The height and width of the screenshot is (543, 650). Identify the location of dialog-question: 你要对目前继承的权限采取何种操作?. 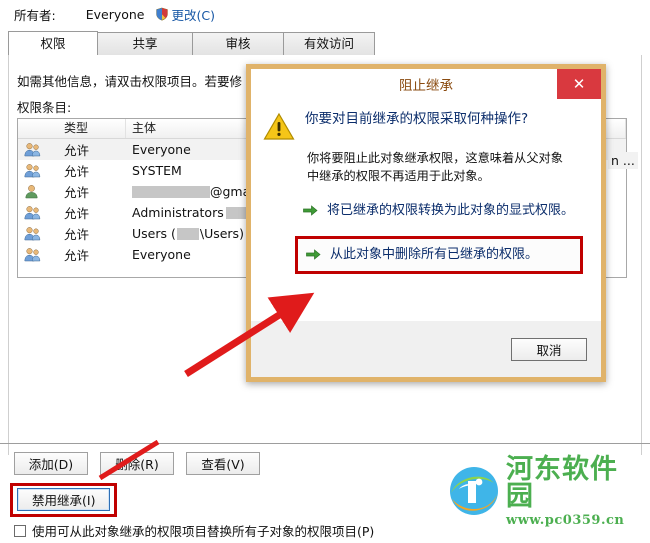
(417, 119).